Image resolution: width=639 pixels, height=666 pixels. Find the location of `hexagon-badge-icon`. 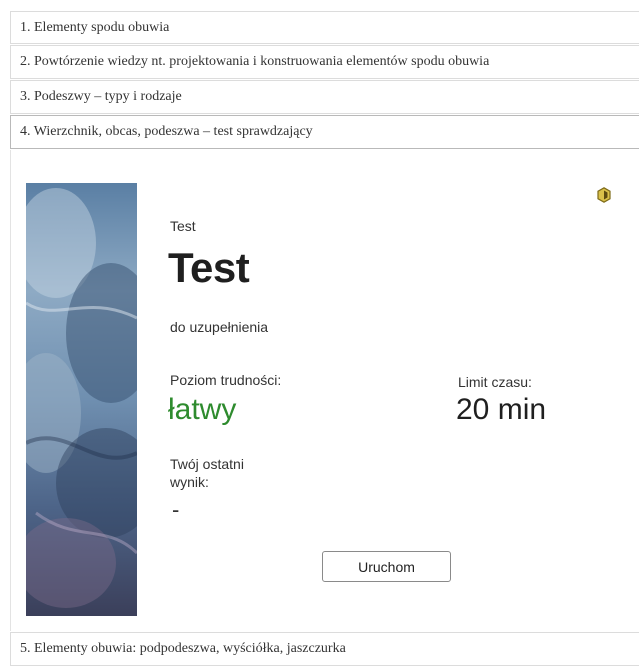

hexagon-badge-icon is located at coordinates (604, 195).